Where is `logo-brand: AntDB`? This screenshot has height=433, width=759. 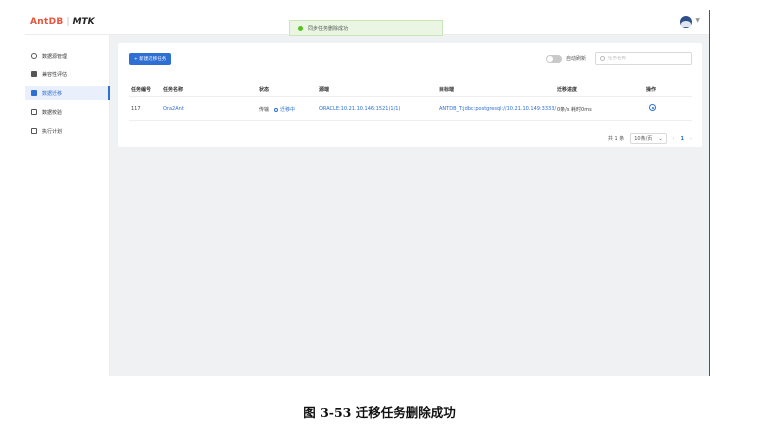
logo-brand: AntDB is located at coordinates (47, 22).